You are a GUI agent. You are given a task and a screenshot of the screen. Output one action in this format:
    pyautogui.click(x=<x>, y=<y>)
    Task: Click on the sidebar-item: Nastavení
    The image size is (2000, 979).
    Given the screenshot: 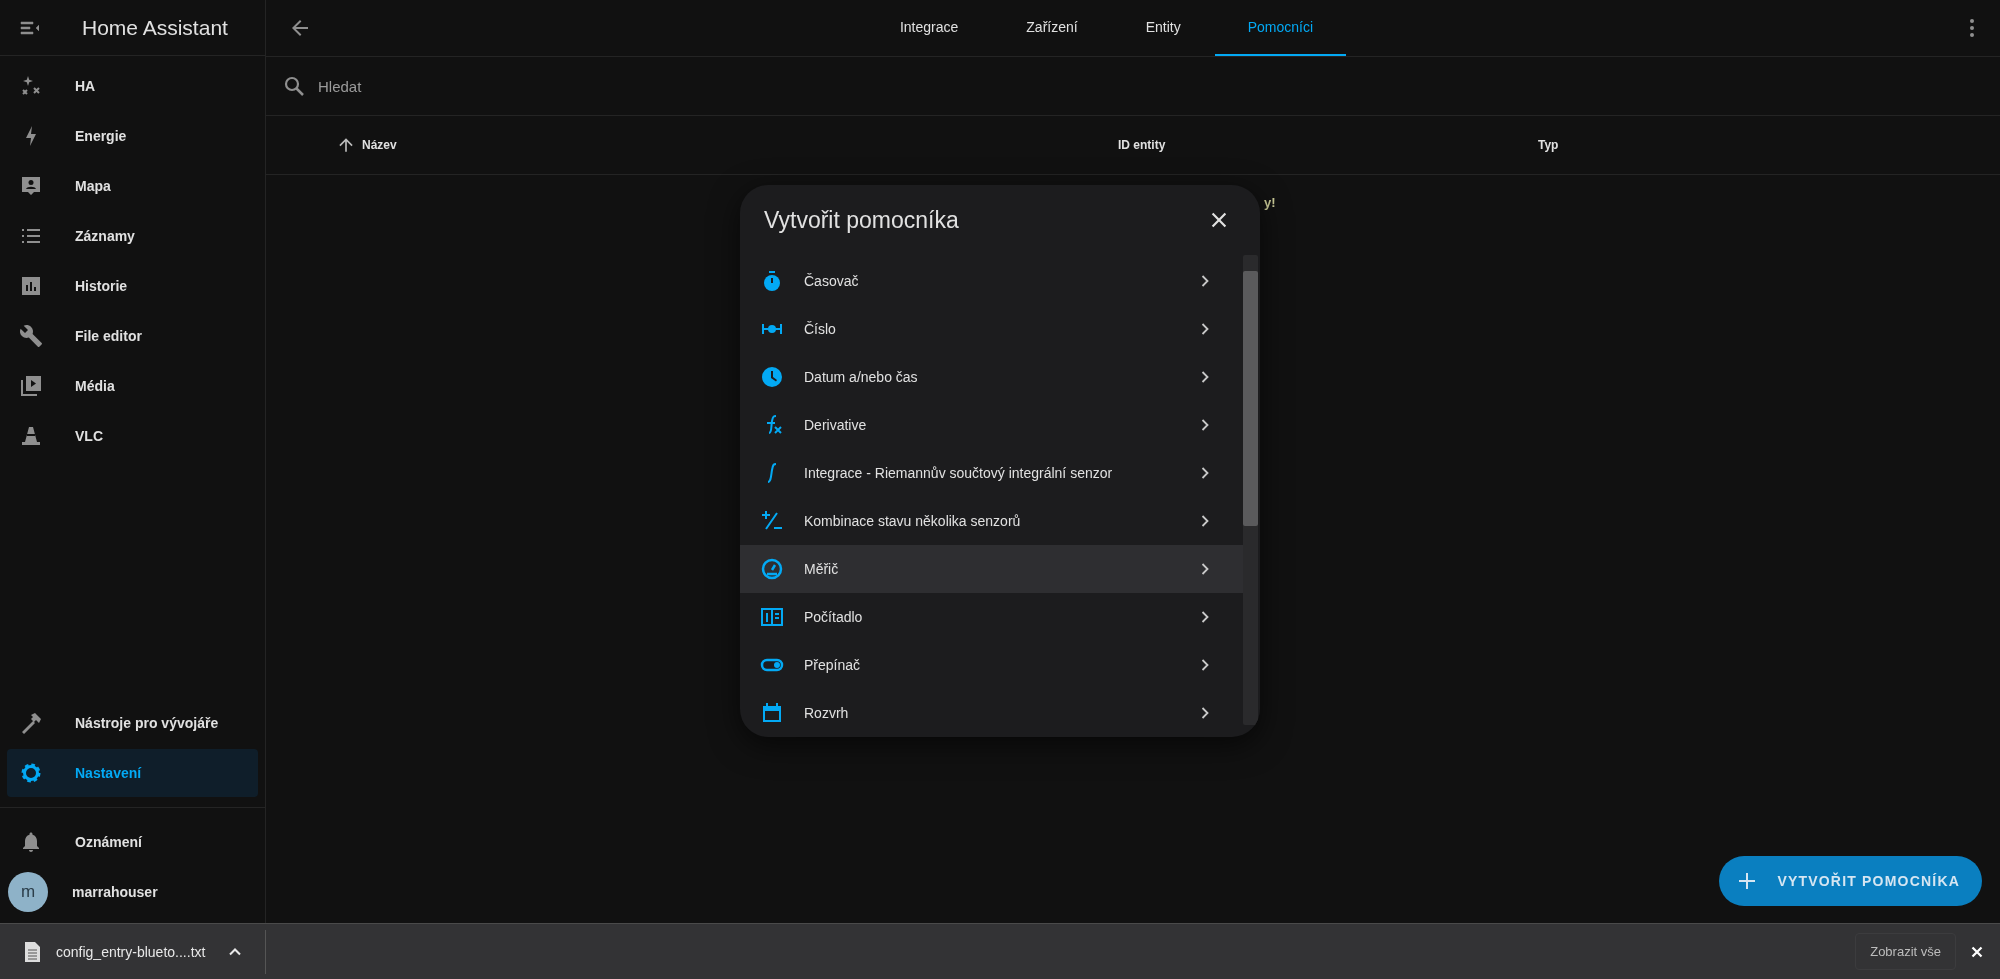 What is the action you would take?
    pyautogui.click(x=132, y=773)
    